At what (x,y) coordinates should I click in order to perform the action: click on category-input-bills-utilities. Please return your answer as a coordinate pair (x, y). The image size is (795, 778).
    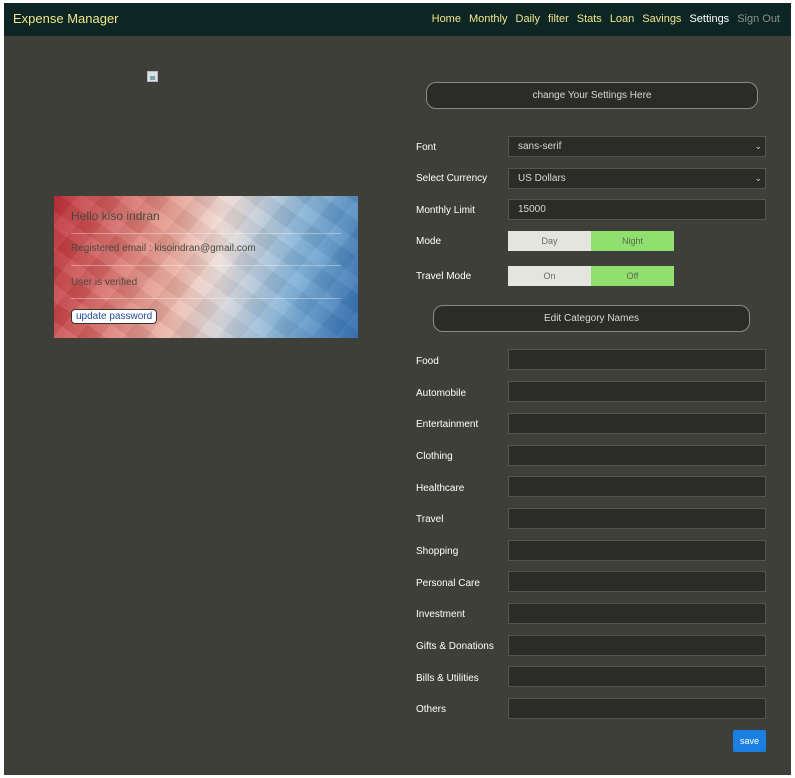
    Looking at the image, I should click on (637, 676).